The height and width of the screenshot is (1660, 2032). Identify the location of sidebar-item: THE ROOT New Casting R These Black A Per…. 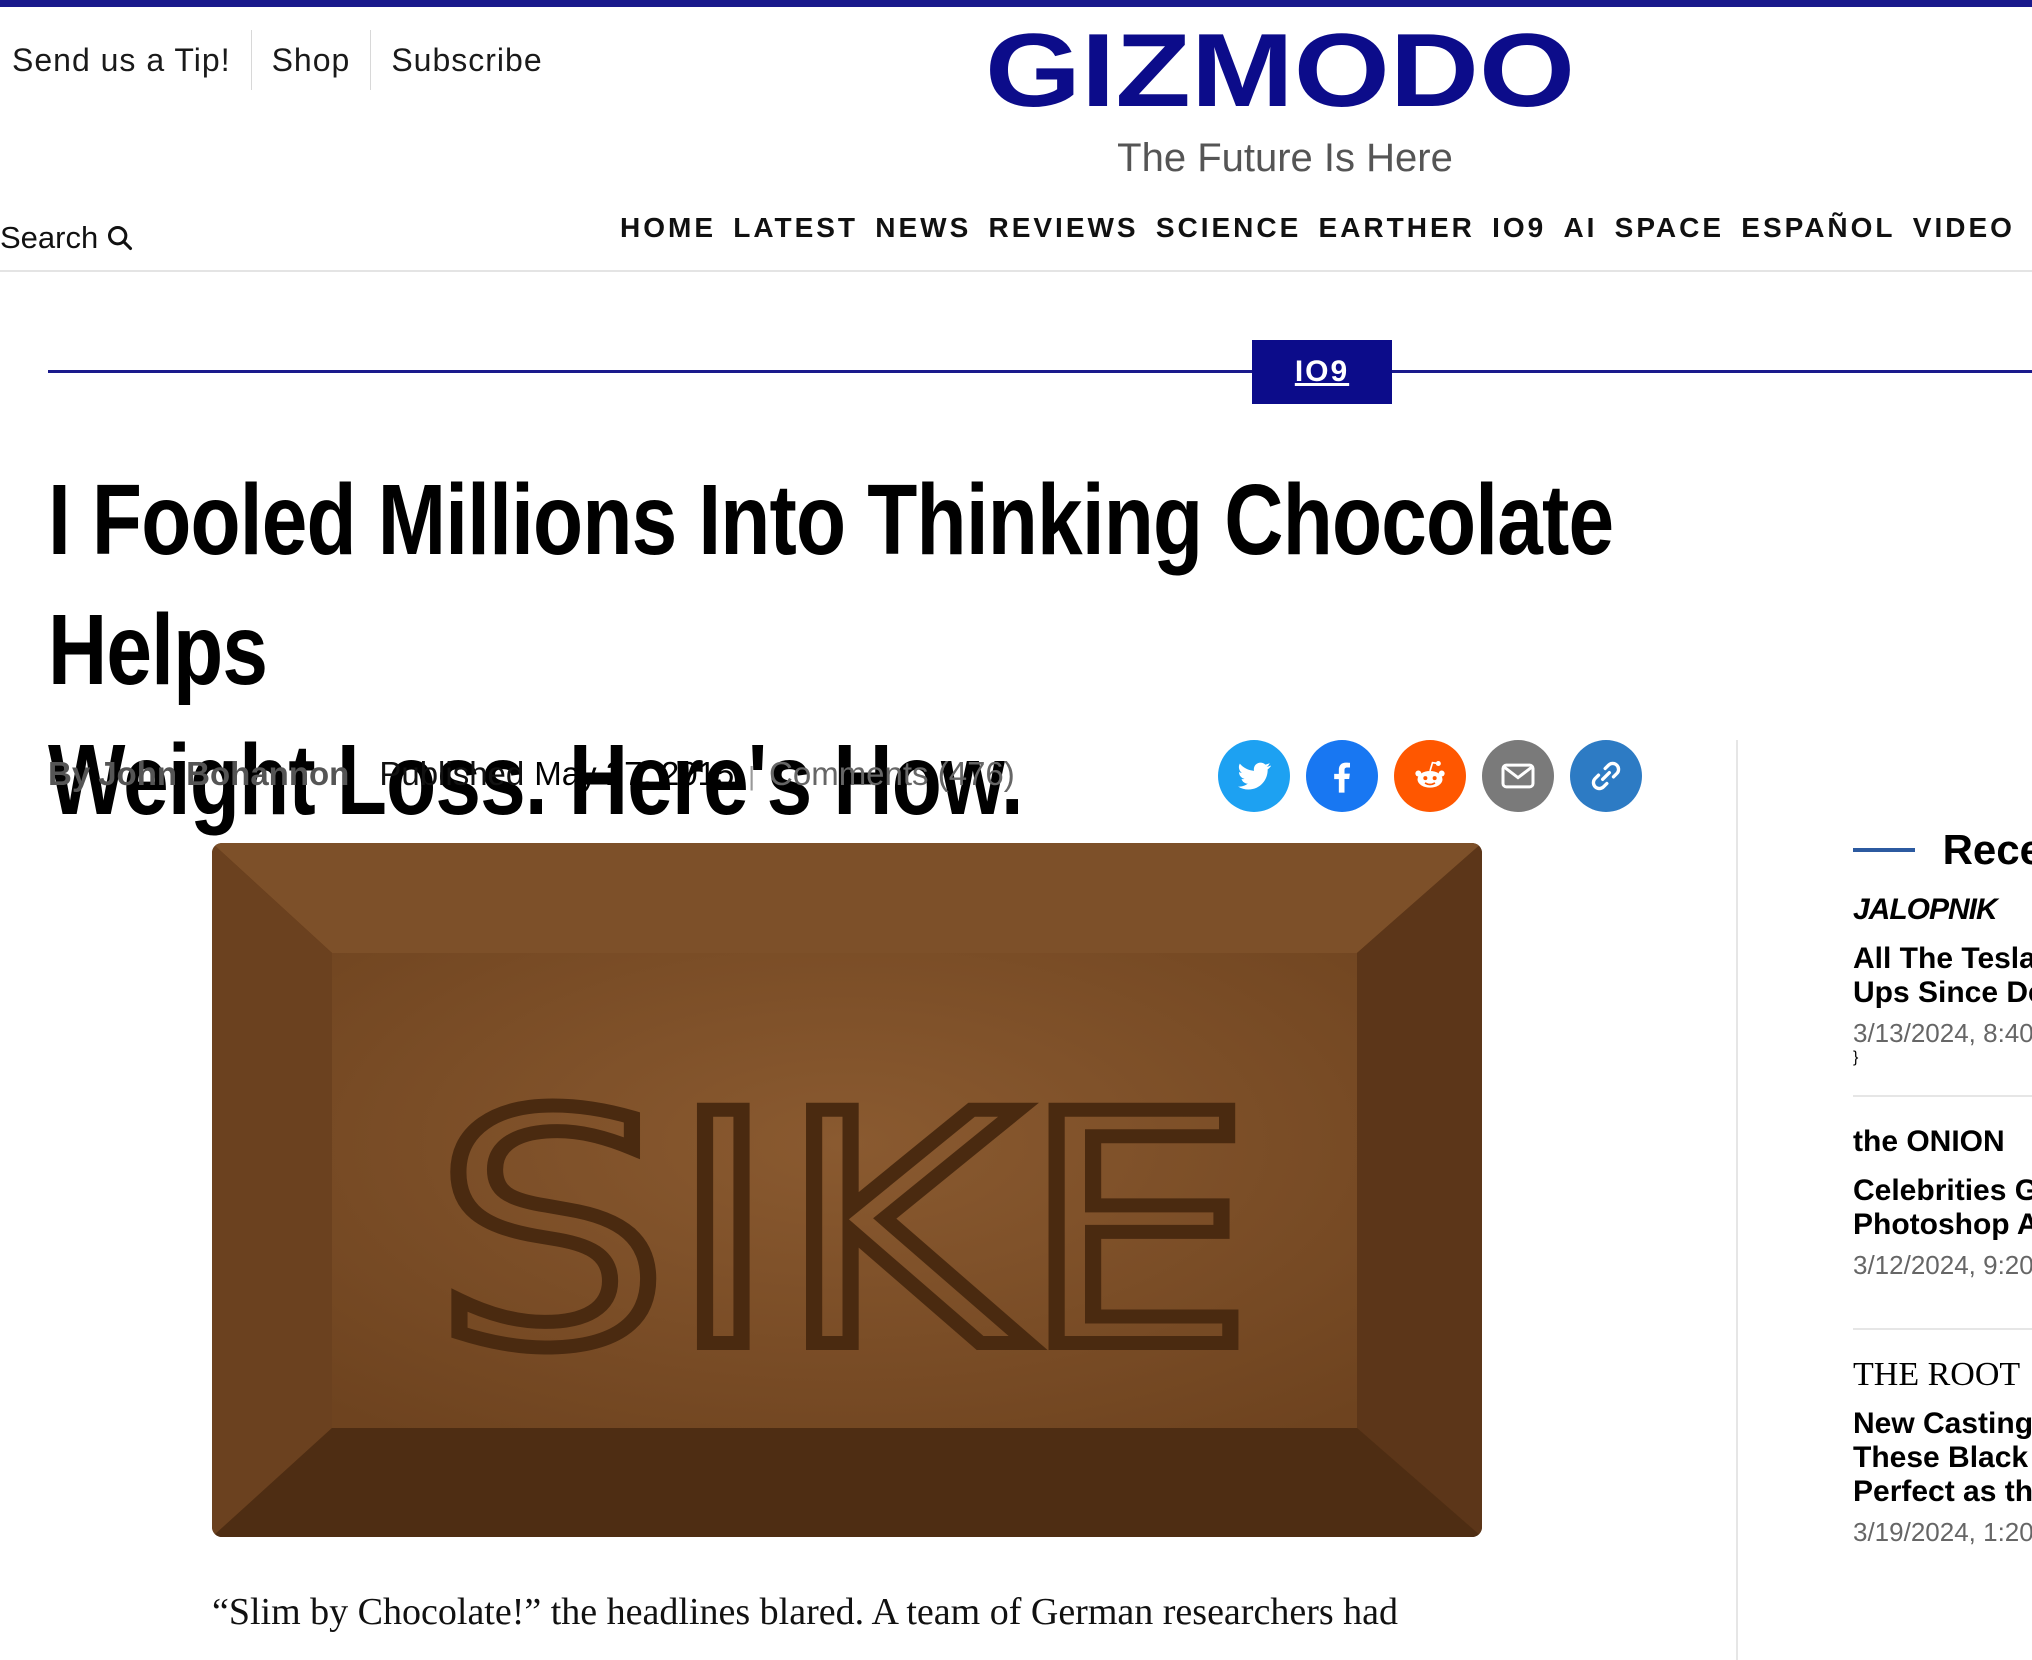
(1942, 1451).